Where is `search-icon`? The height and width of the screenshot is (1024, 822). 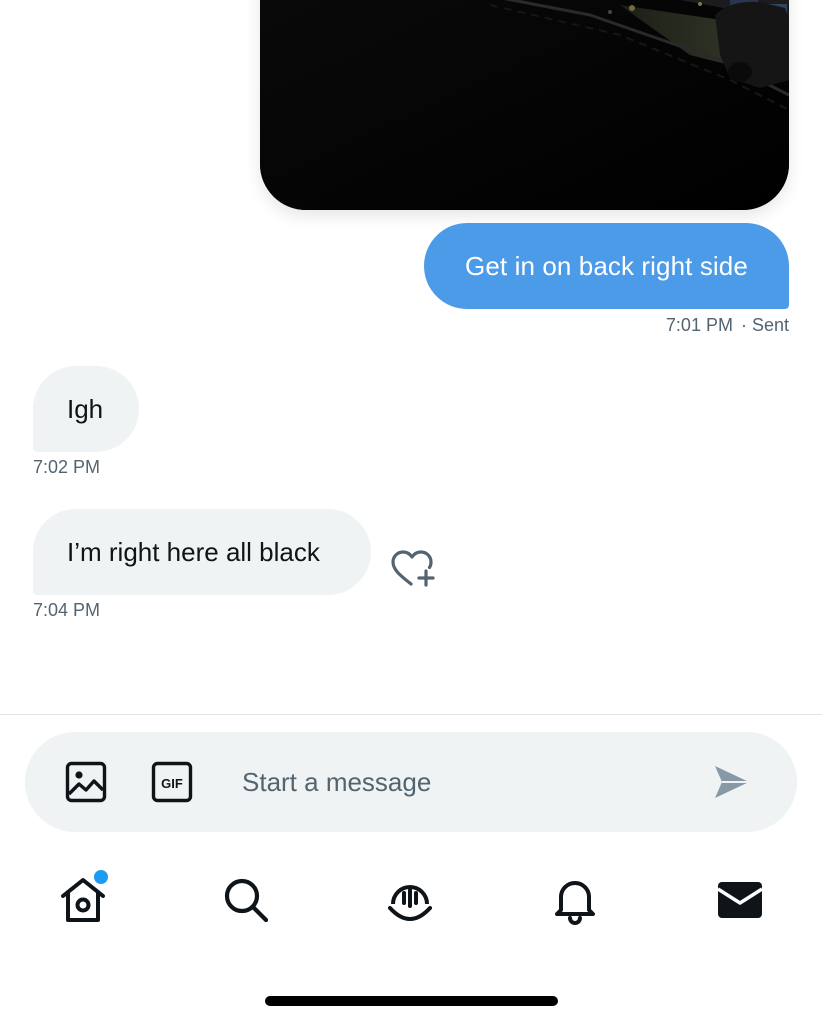 search-icon is located at coordinates (246, 900).